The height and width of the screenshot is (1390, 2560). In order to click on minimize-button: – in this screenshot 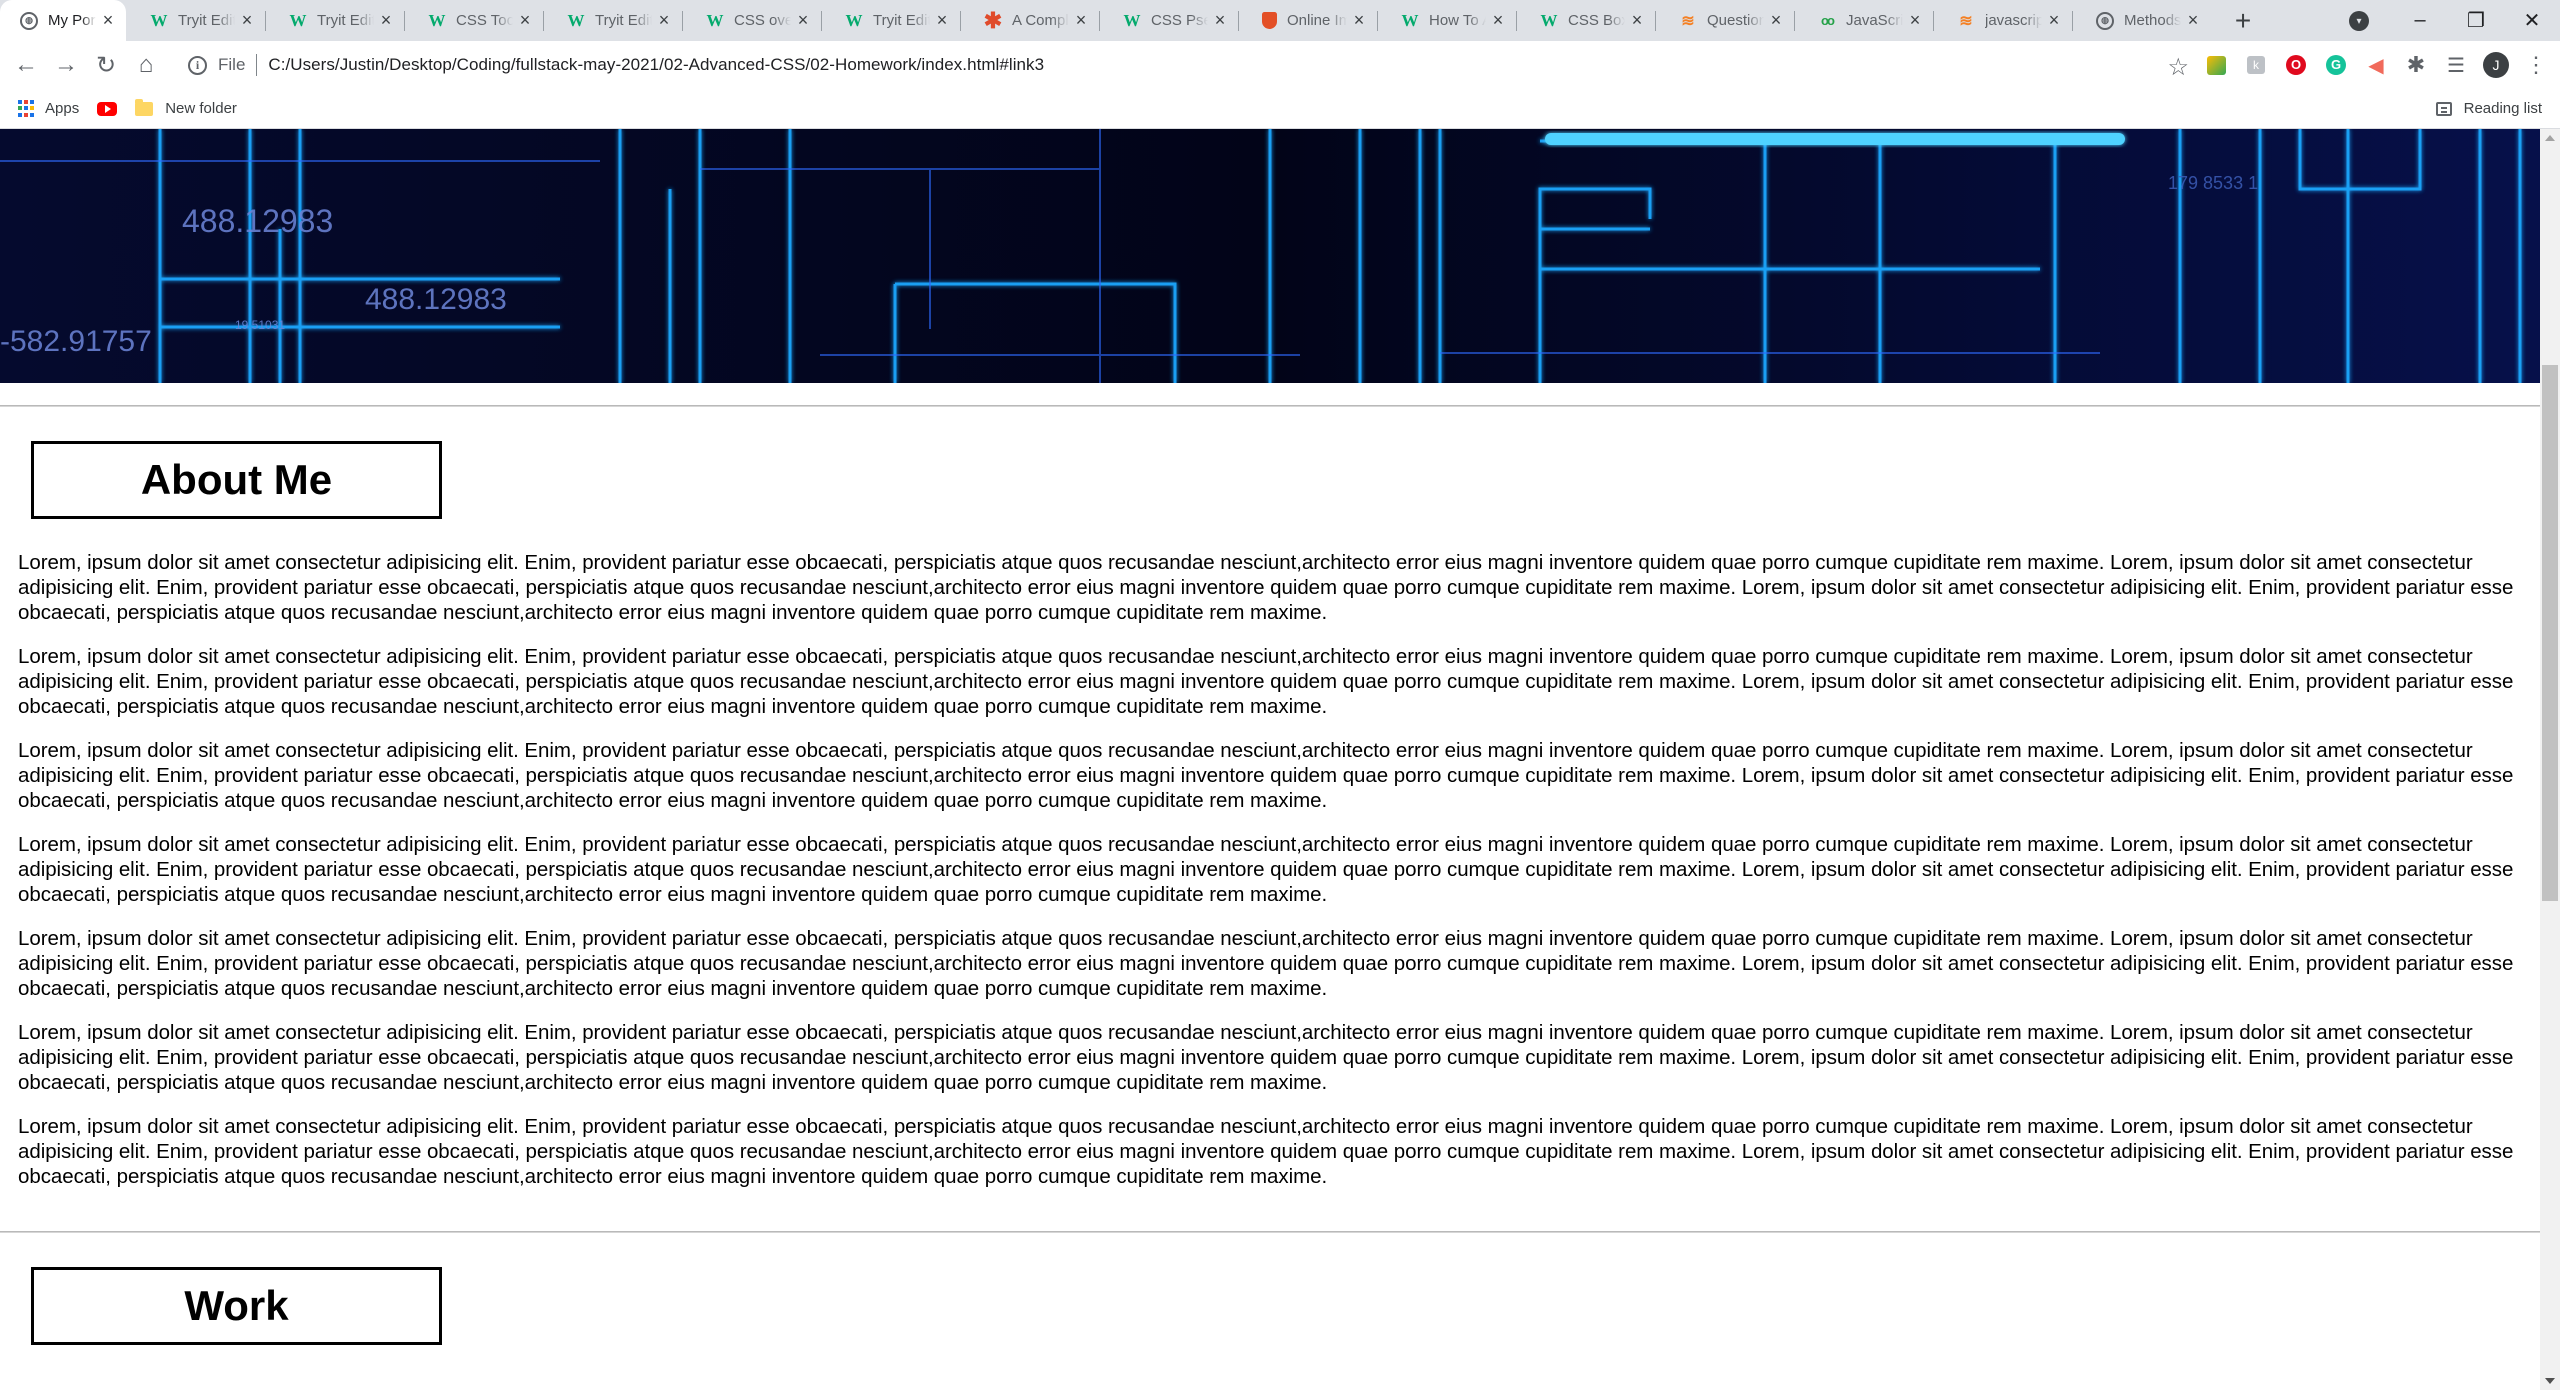, I will do `click(2420, 20)`.